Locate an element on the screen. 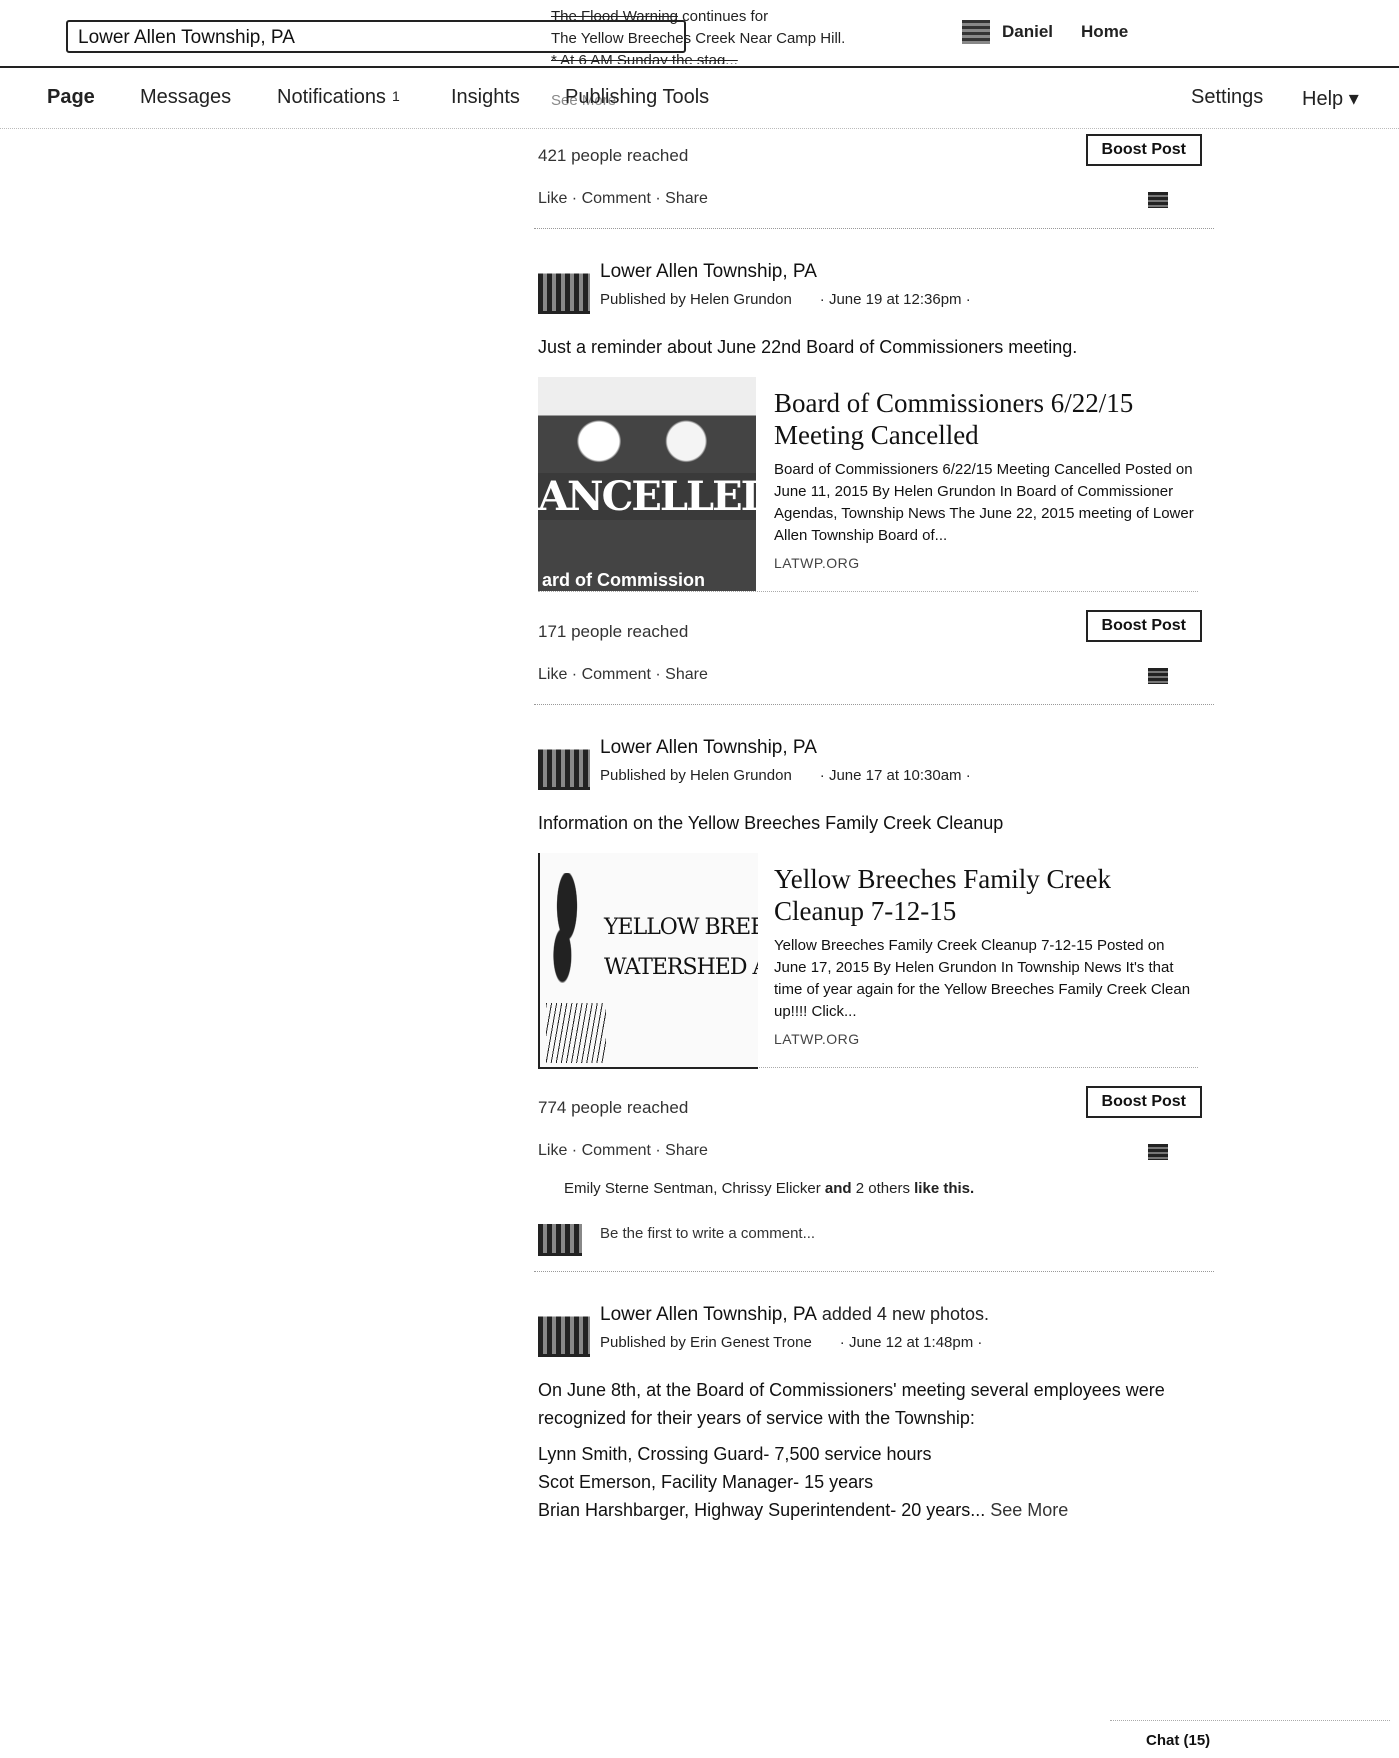  help-menu: Help ▾ is located at coordinates (1330, 98).